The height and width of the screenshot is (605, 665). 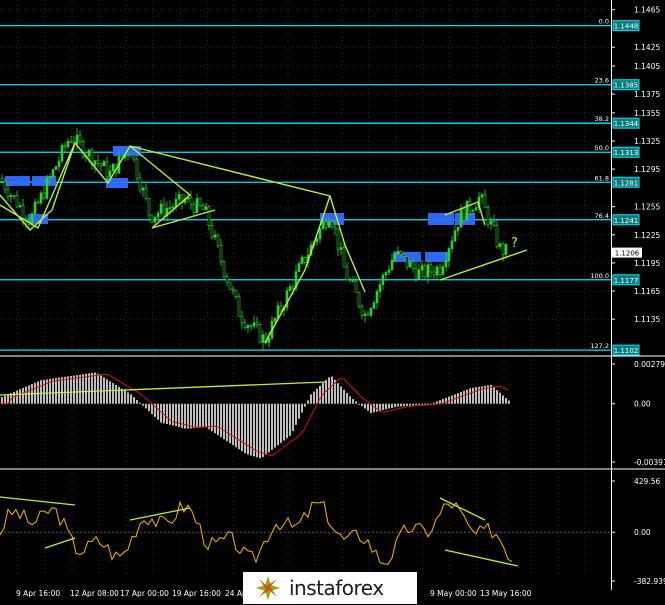 I want to click on fib-ratio-label: 127.2, so click(x=599, y=346).